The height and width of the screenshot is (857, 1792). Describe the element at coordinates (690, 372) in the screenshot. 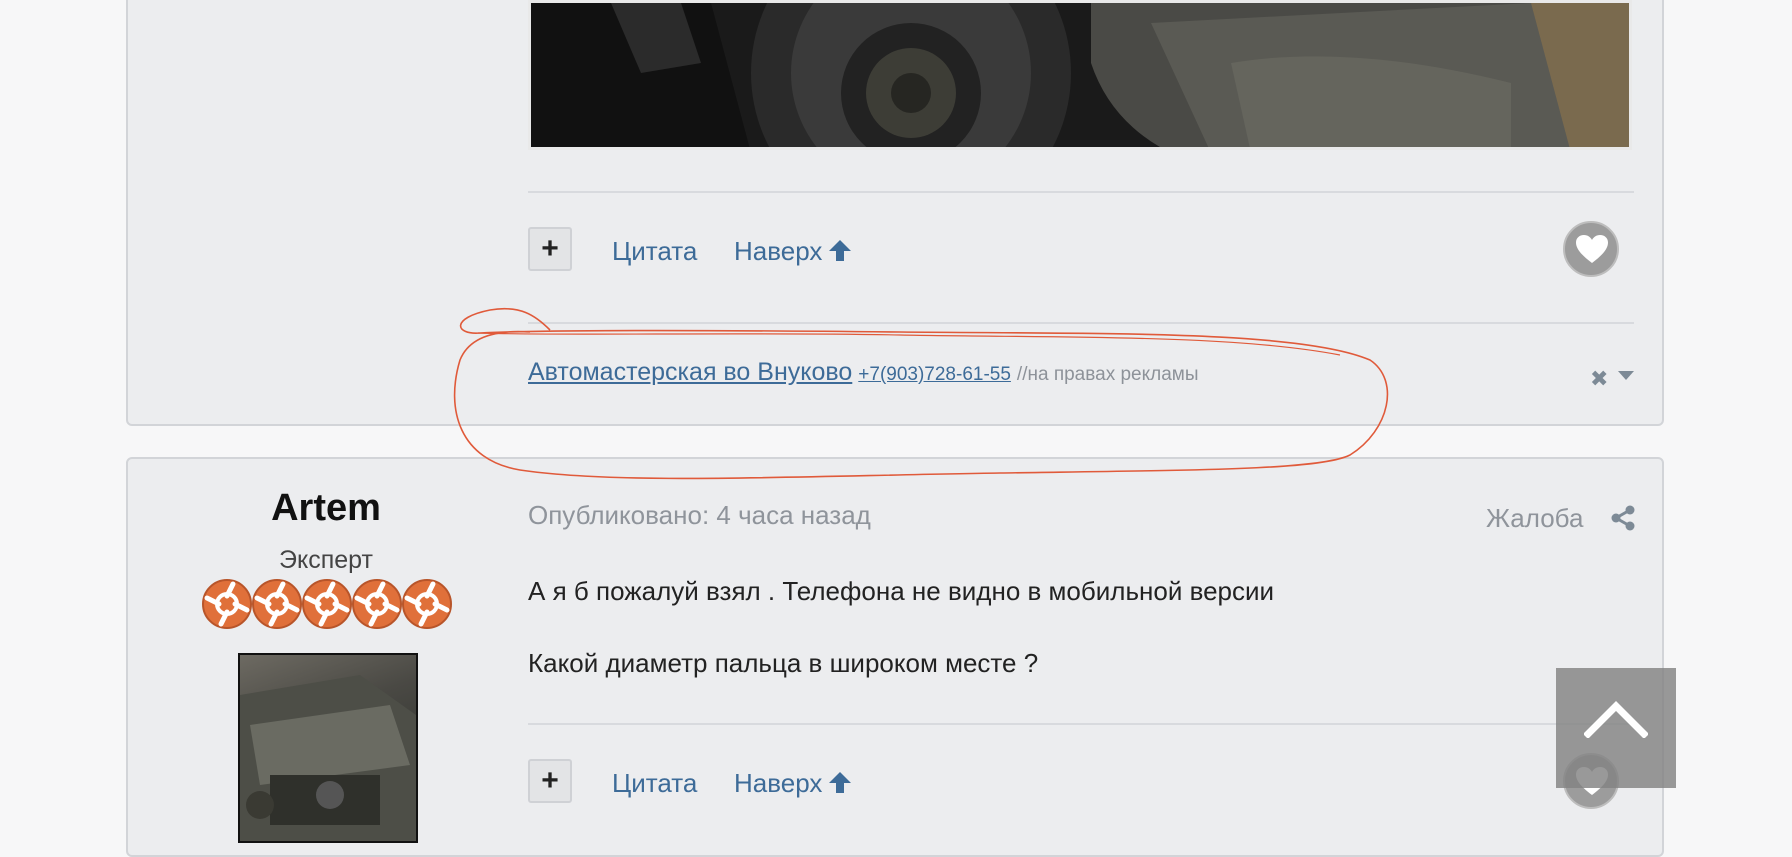

I see `ad-link: Автомастерская во Внуково` at that location.